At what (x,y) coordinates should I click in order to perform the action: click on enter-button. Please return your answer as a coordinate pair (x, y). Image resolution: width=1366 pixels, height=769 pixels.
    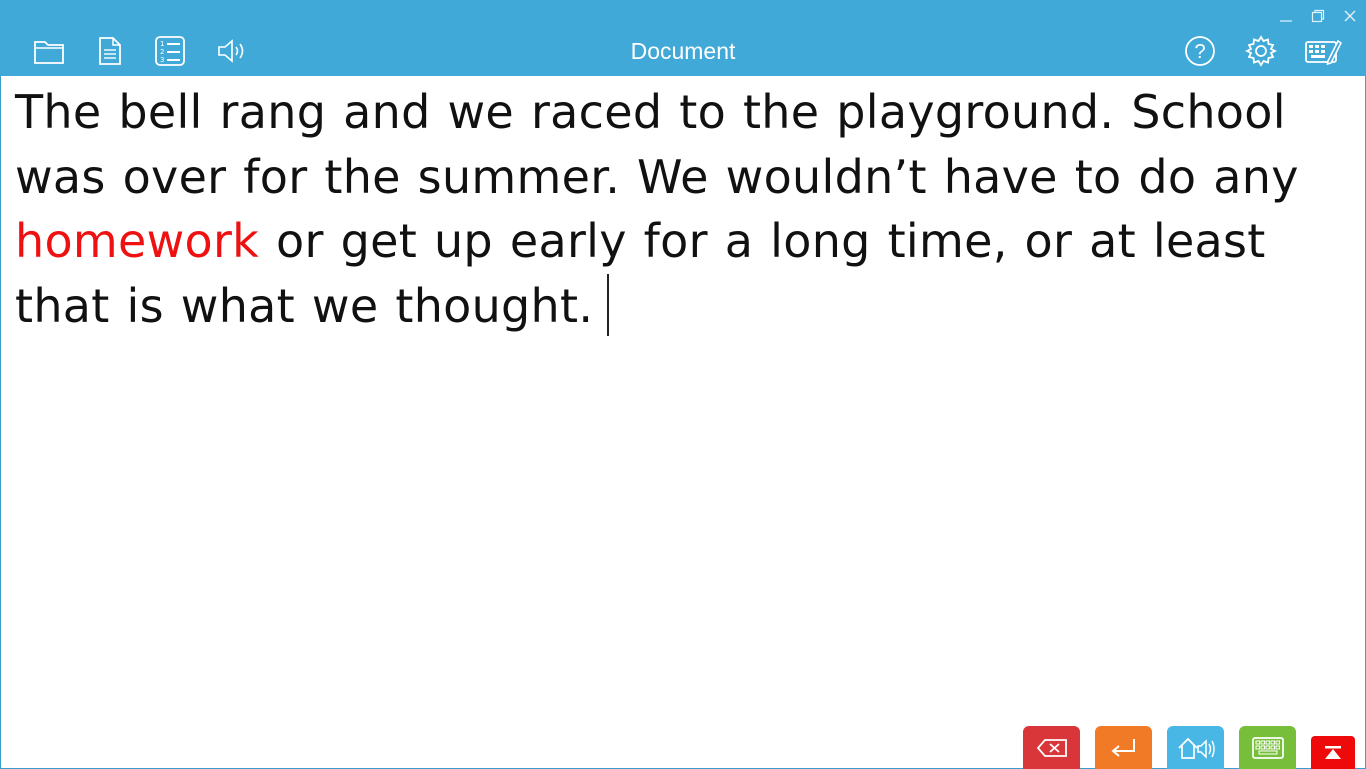
    Looking at the image, I should click on (1123, 747).